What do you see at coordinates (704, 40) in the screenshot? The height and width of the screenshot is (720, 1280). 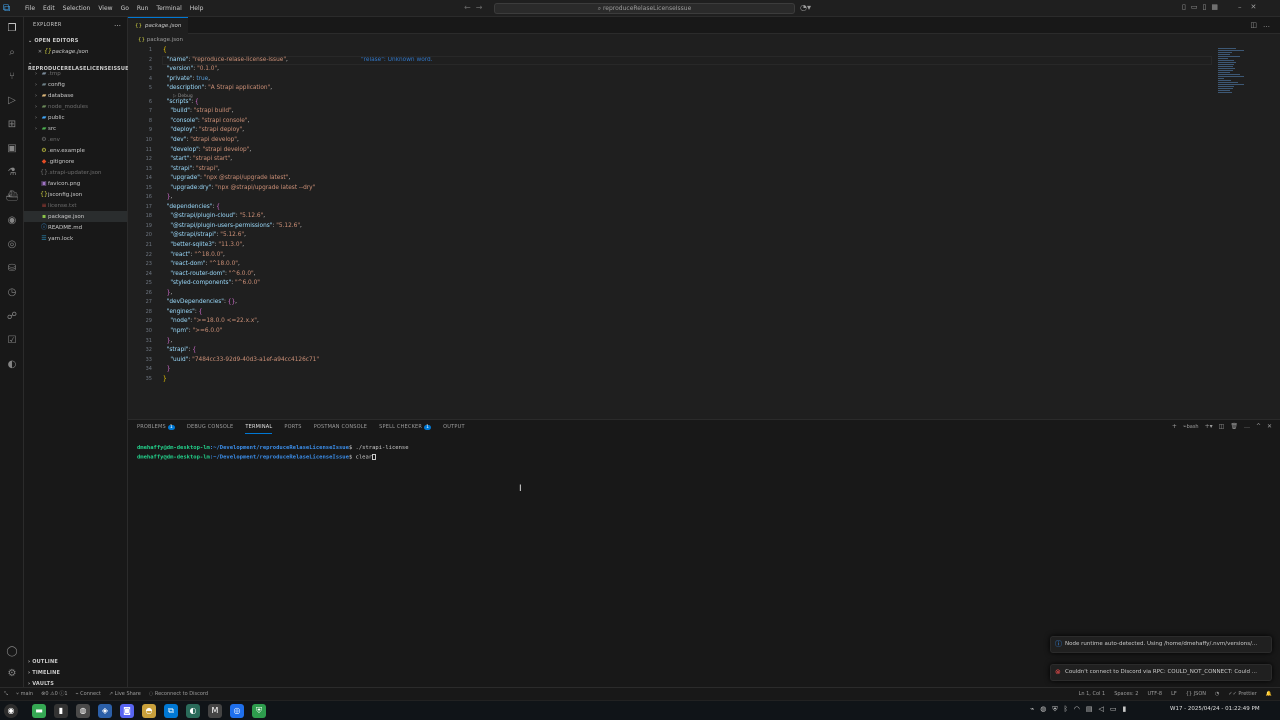 I see `breadcrumb: {} package.json` at bounding box center [704, 40].